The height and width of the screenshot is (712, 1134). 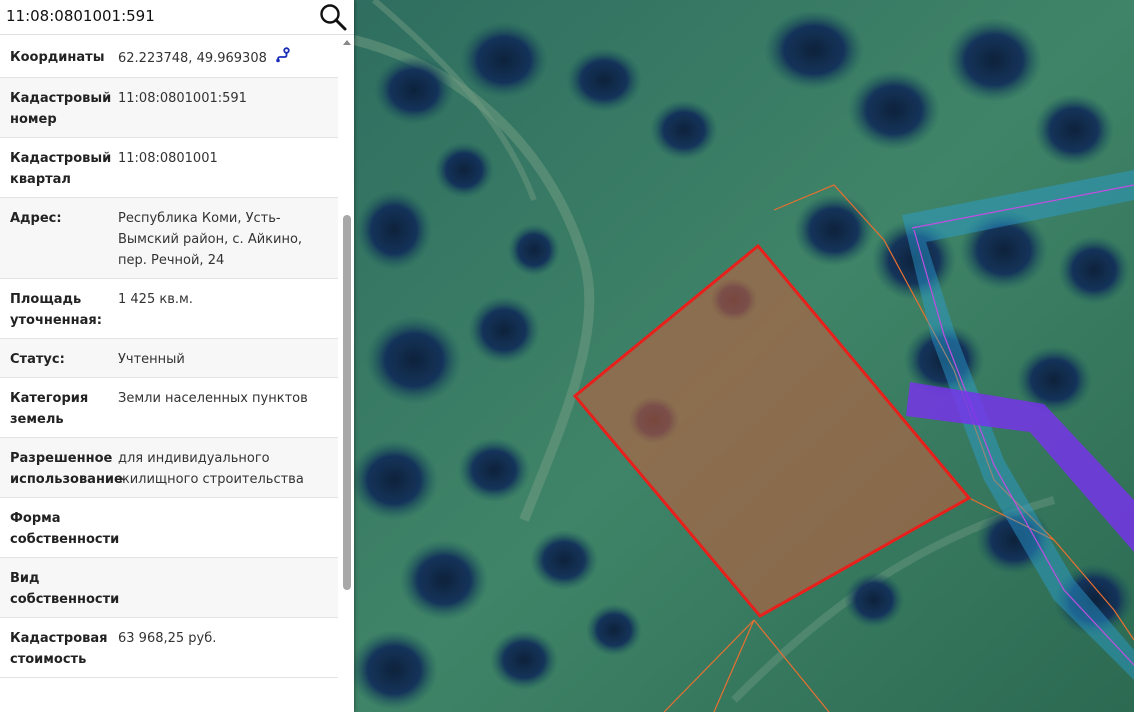 I want to click on scroll-up-arrow-icon, so click(x=347, y=42).